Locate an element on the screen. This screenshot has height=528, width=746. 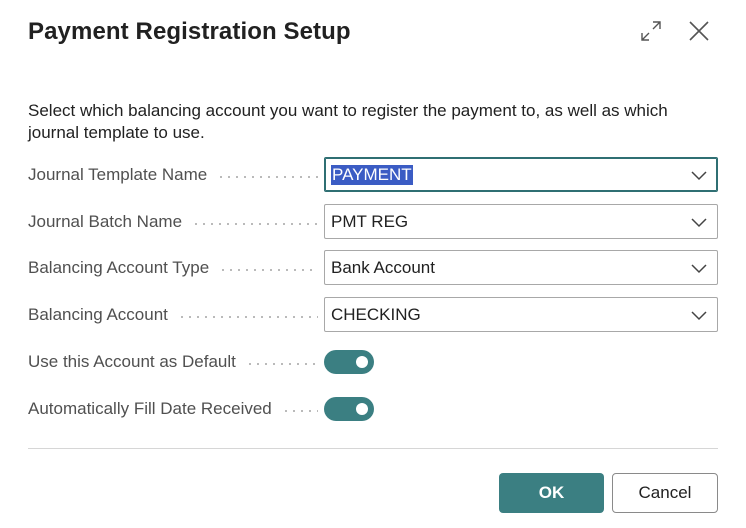
field-auto-fill-date-received: Automatically Fill Date Received is located at coordinates (373, 408).